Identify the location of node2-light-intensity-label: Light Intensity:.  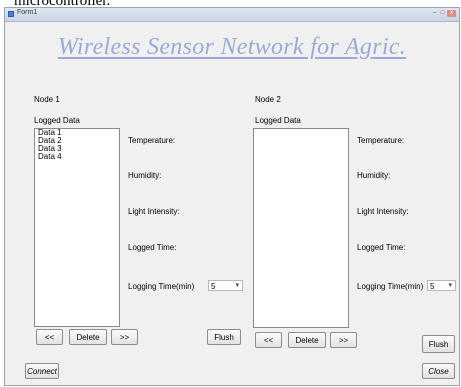
(383, 211).